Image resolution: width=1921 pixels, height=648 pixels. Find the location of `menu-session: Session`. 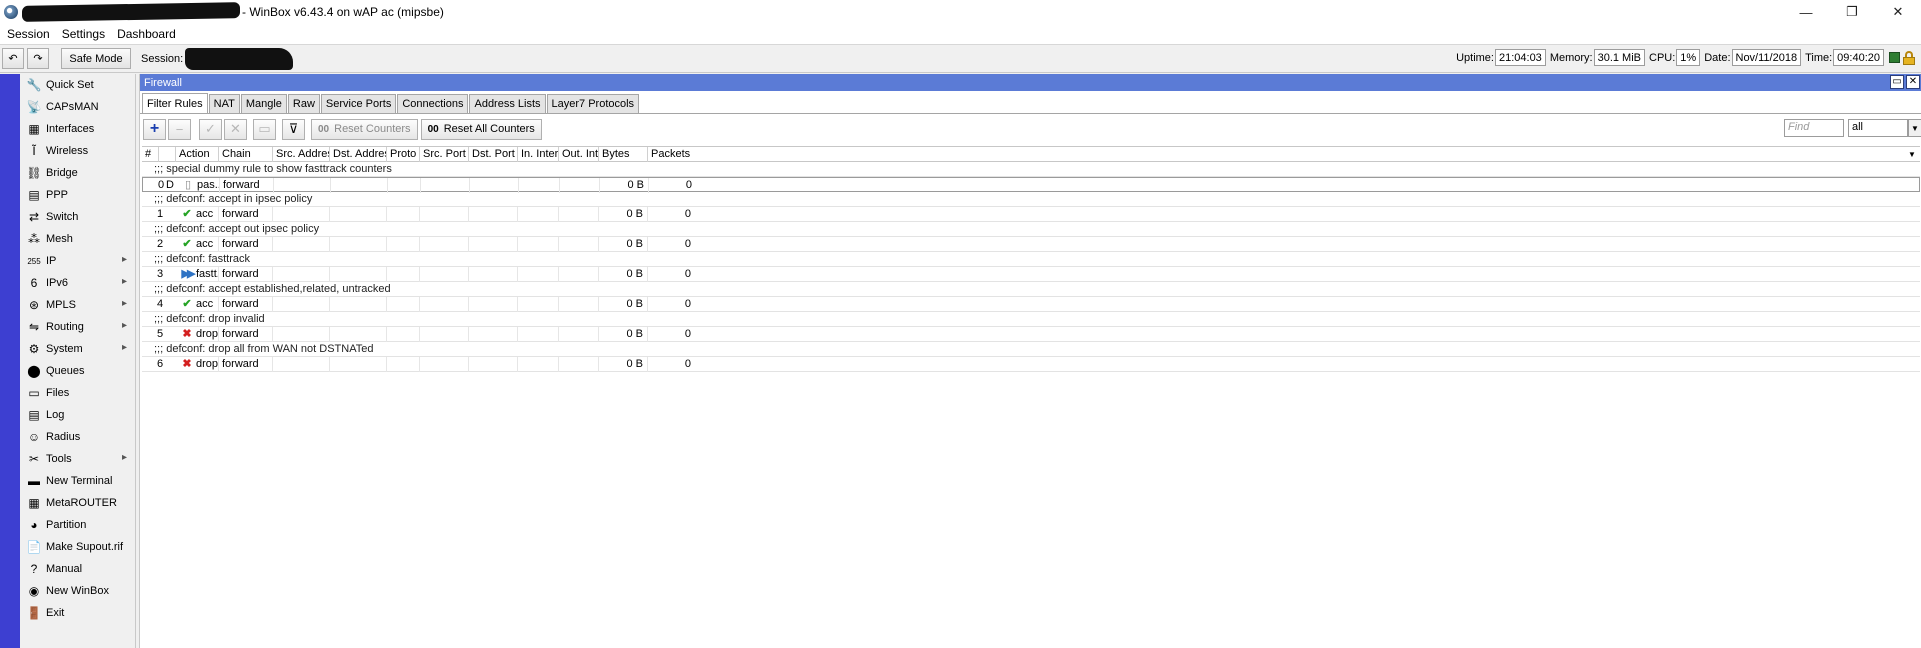

menu-session: Session is located at coordinates (28, 34).